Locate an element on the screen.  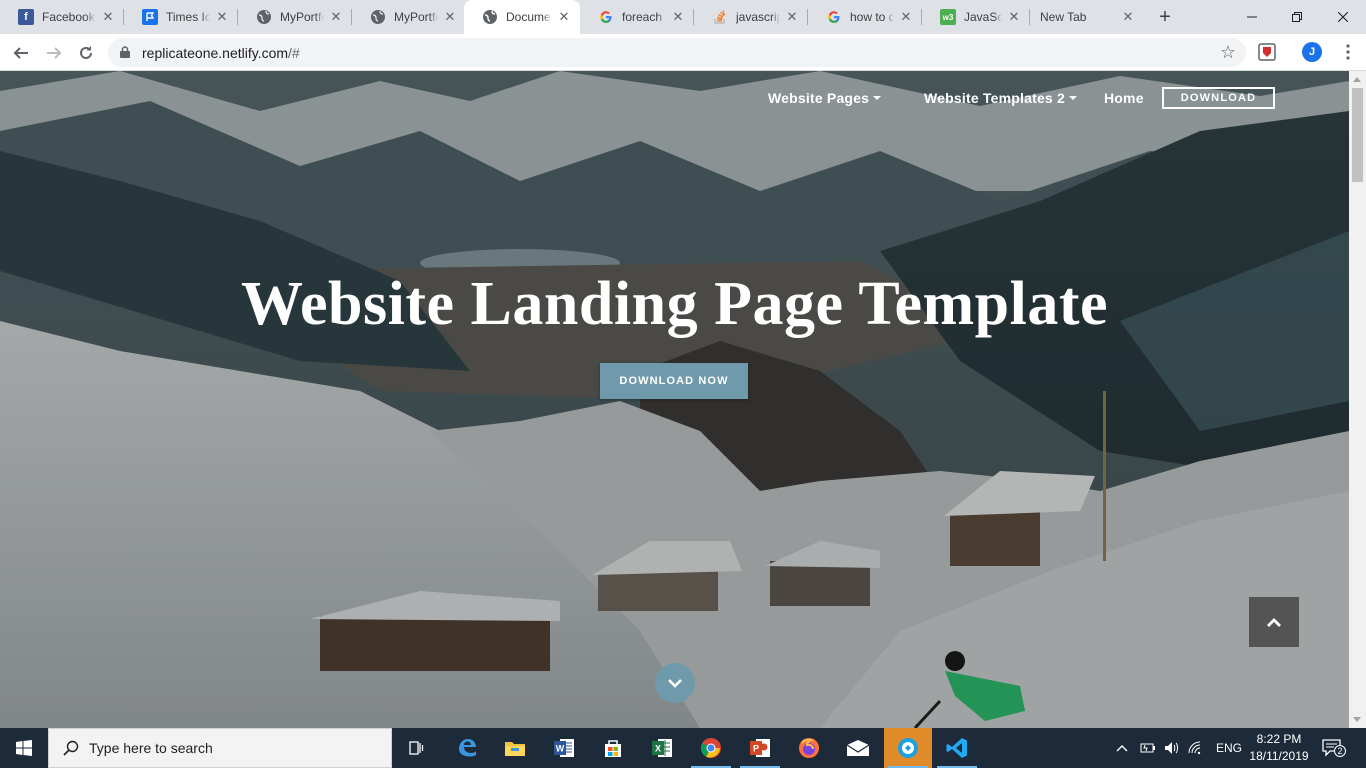
lock-icon is located at coordinates (125, 52).